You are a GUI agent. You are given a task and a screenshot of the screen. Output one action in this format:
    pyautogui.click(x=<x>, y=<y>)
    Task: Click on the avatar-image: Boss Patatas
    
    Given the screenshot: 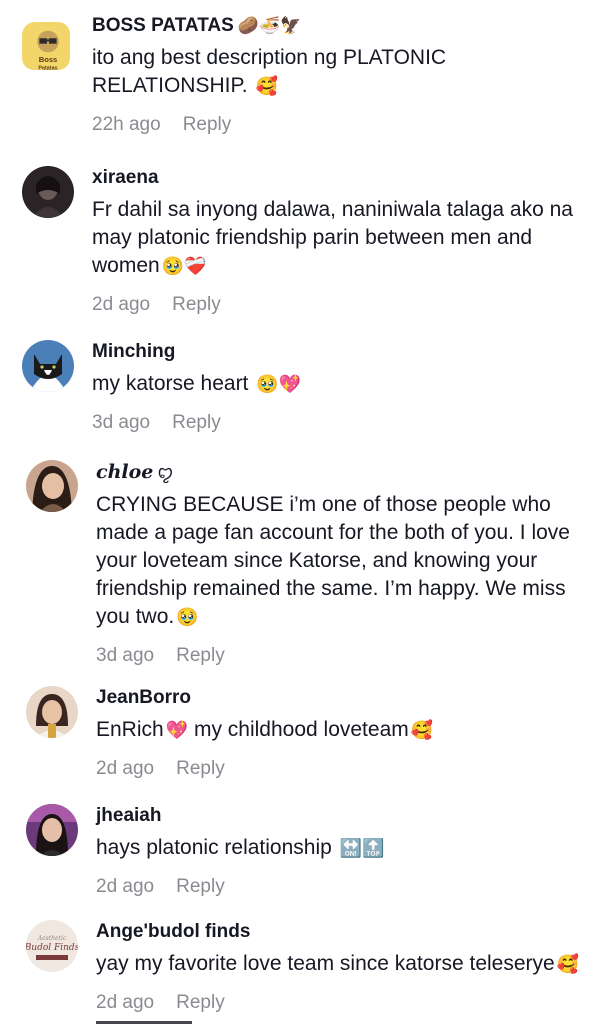 What is the action you would take?
    pyautogui.click(x=46, y=46)
    